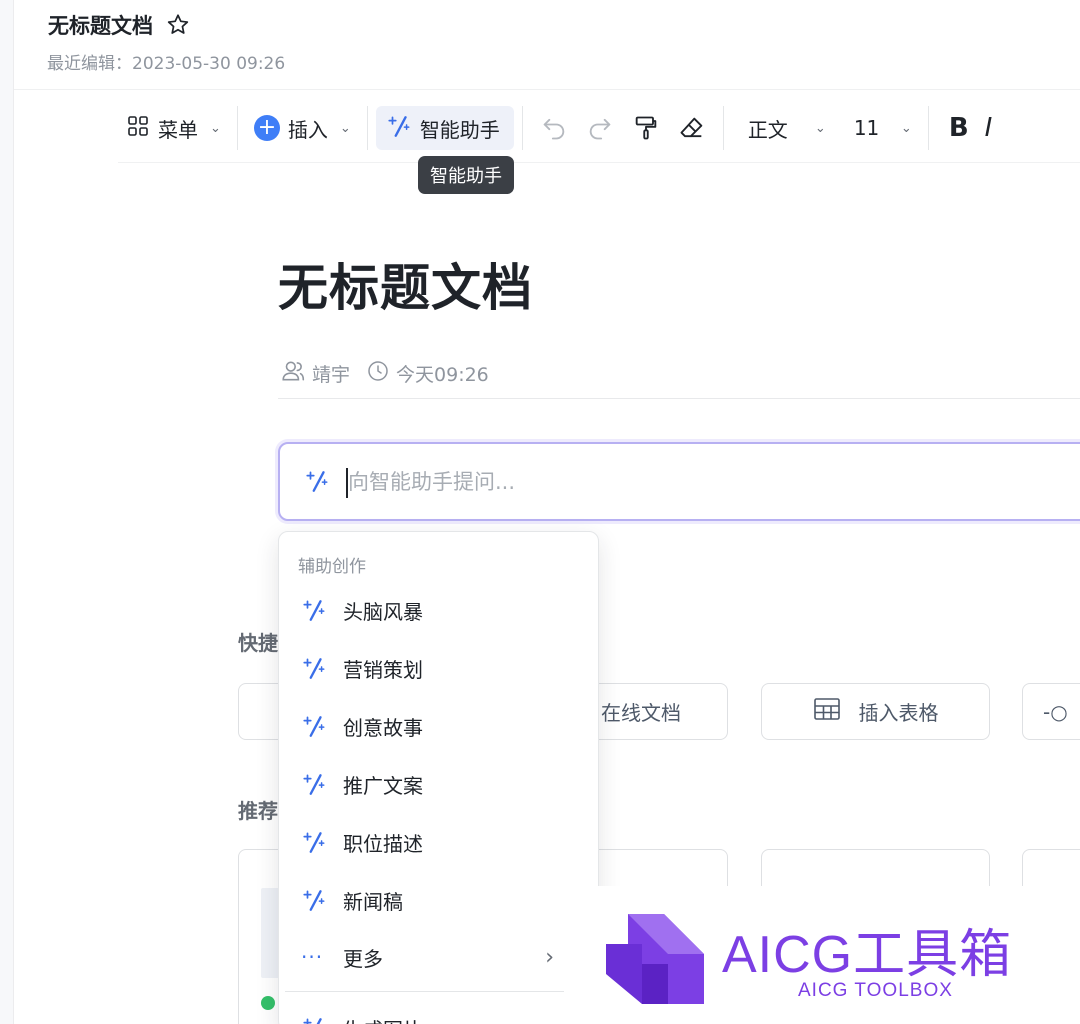 This screenshot has height=1024, width=1080. I want to click on aicg-logo-icon, so click(655, 959).